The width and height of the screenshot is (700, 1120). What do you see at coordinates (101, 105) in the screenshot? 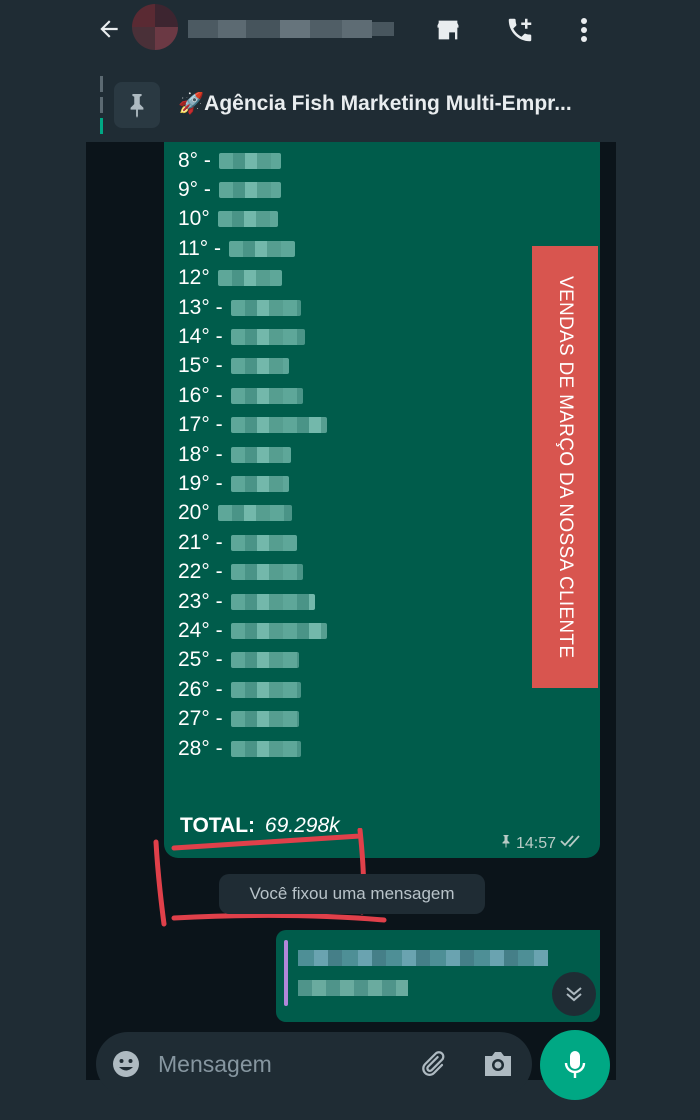
I see `pinned-indicator` at bounding box center [101, 105].